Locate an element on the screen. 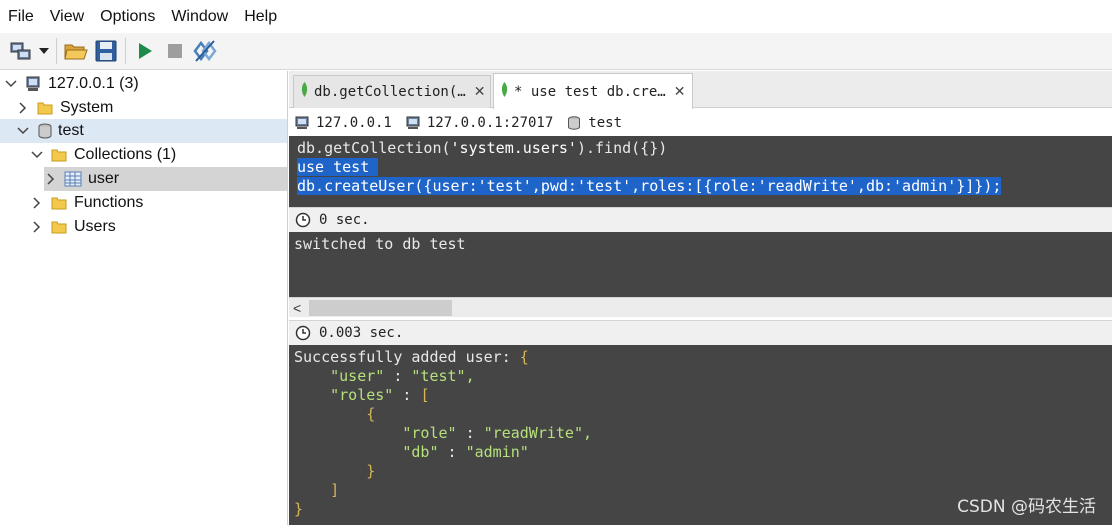 Image resolution: width=1112 pixels, height=525 pixels. tab-query-2: * use test db.cre… ✕ is located at coordinates (593, 91).